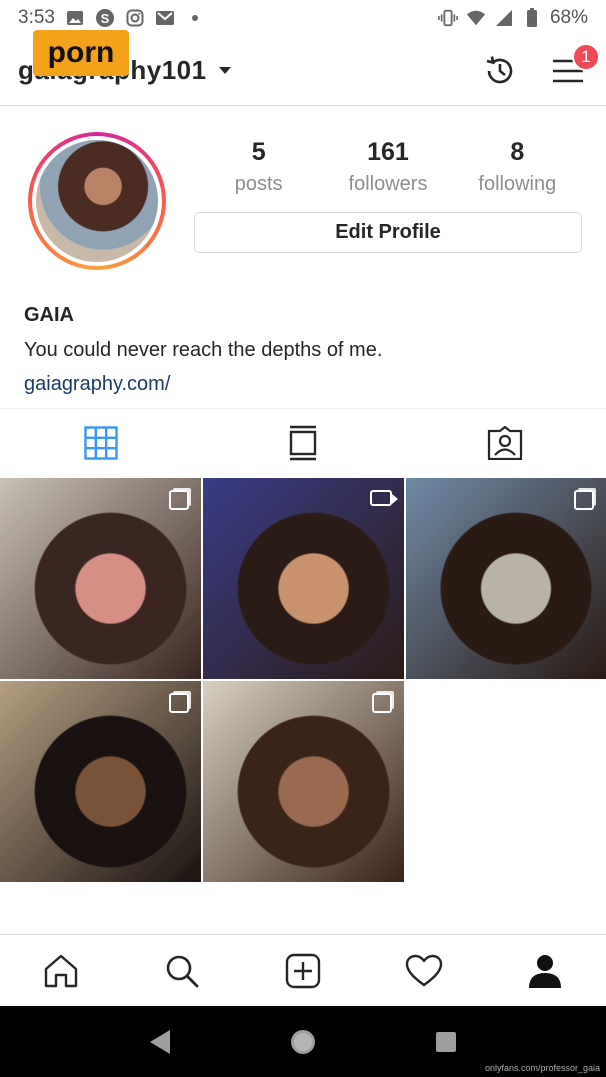  I want to click on edit-profile-button: Edit Profile, so click(388, 232).